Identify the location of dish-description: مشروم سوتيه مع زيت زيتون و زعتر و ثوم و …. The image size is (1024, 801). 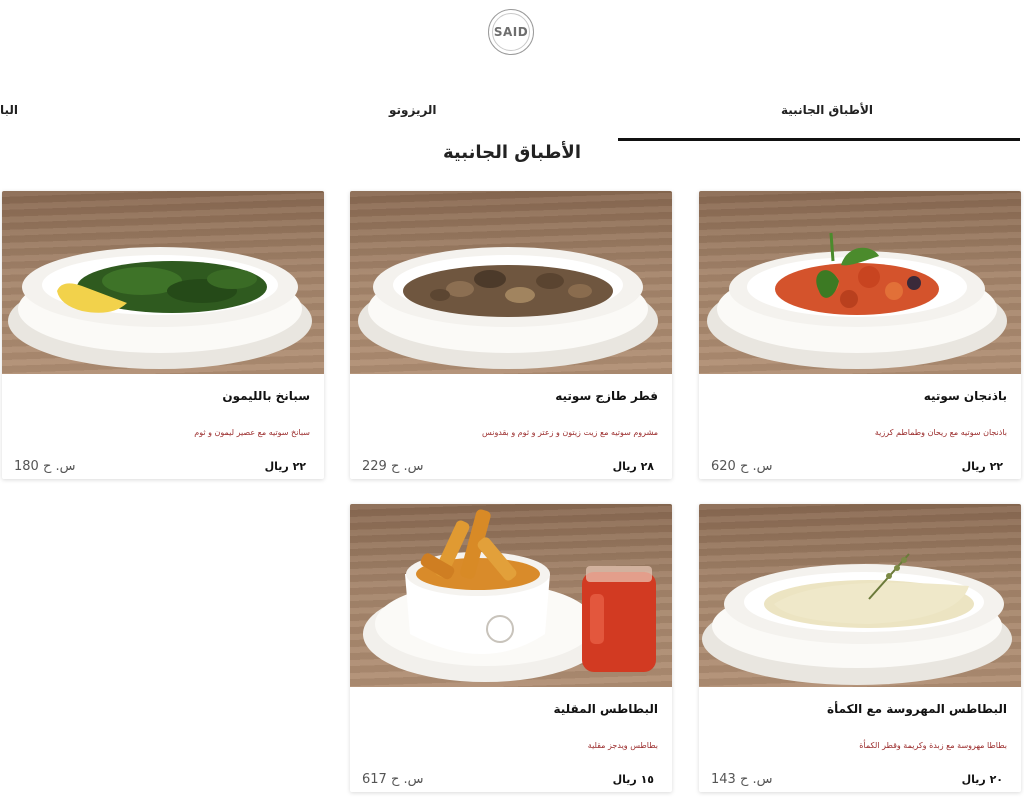
(570, 432).